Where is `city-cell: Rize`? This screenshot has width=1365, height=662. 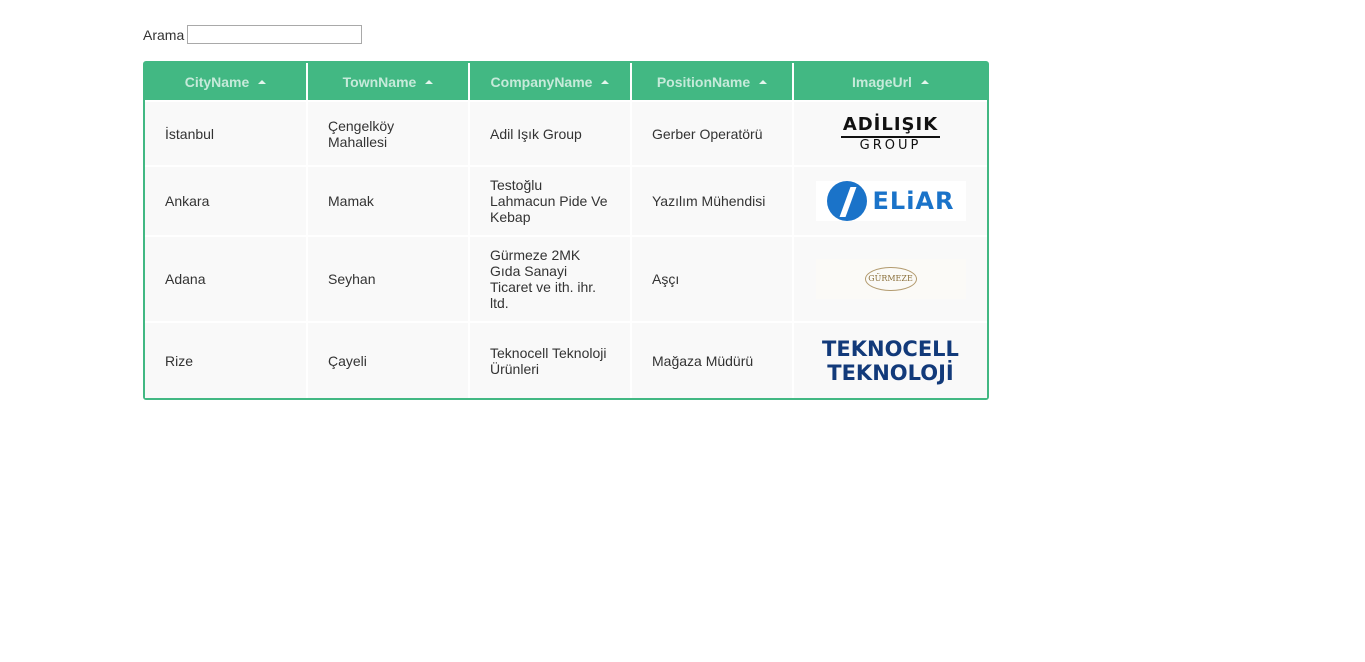
city-cell: Rize is located at coordinates (226, 359).